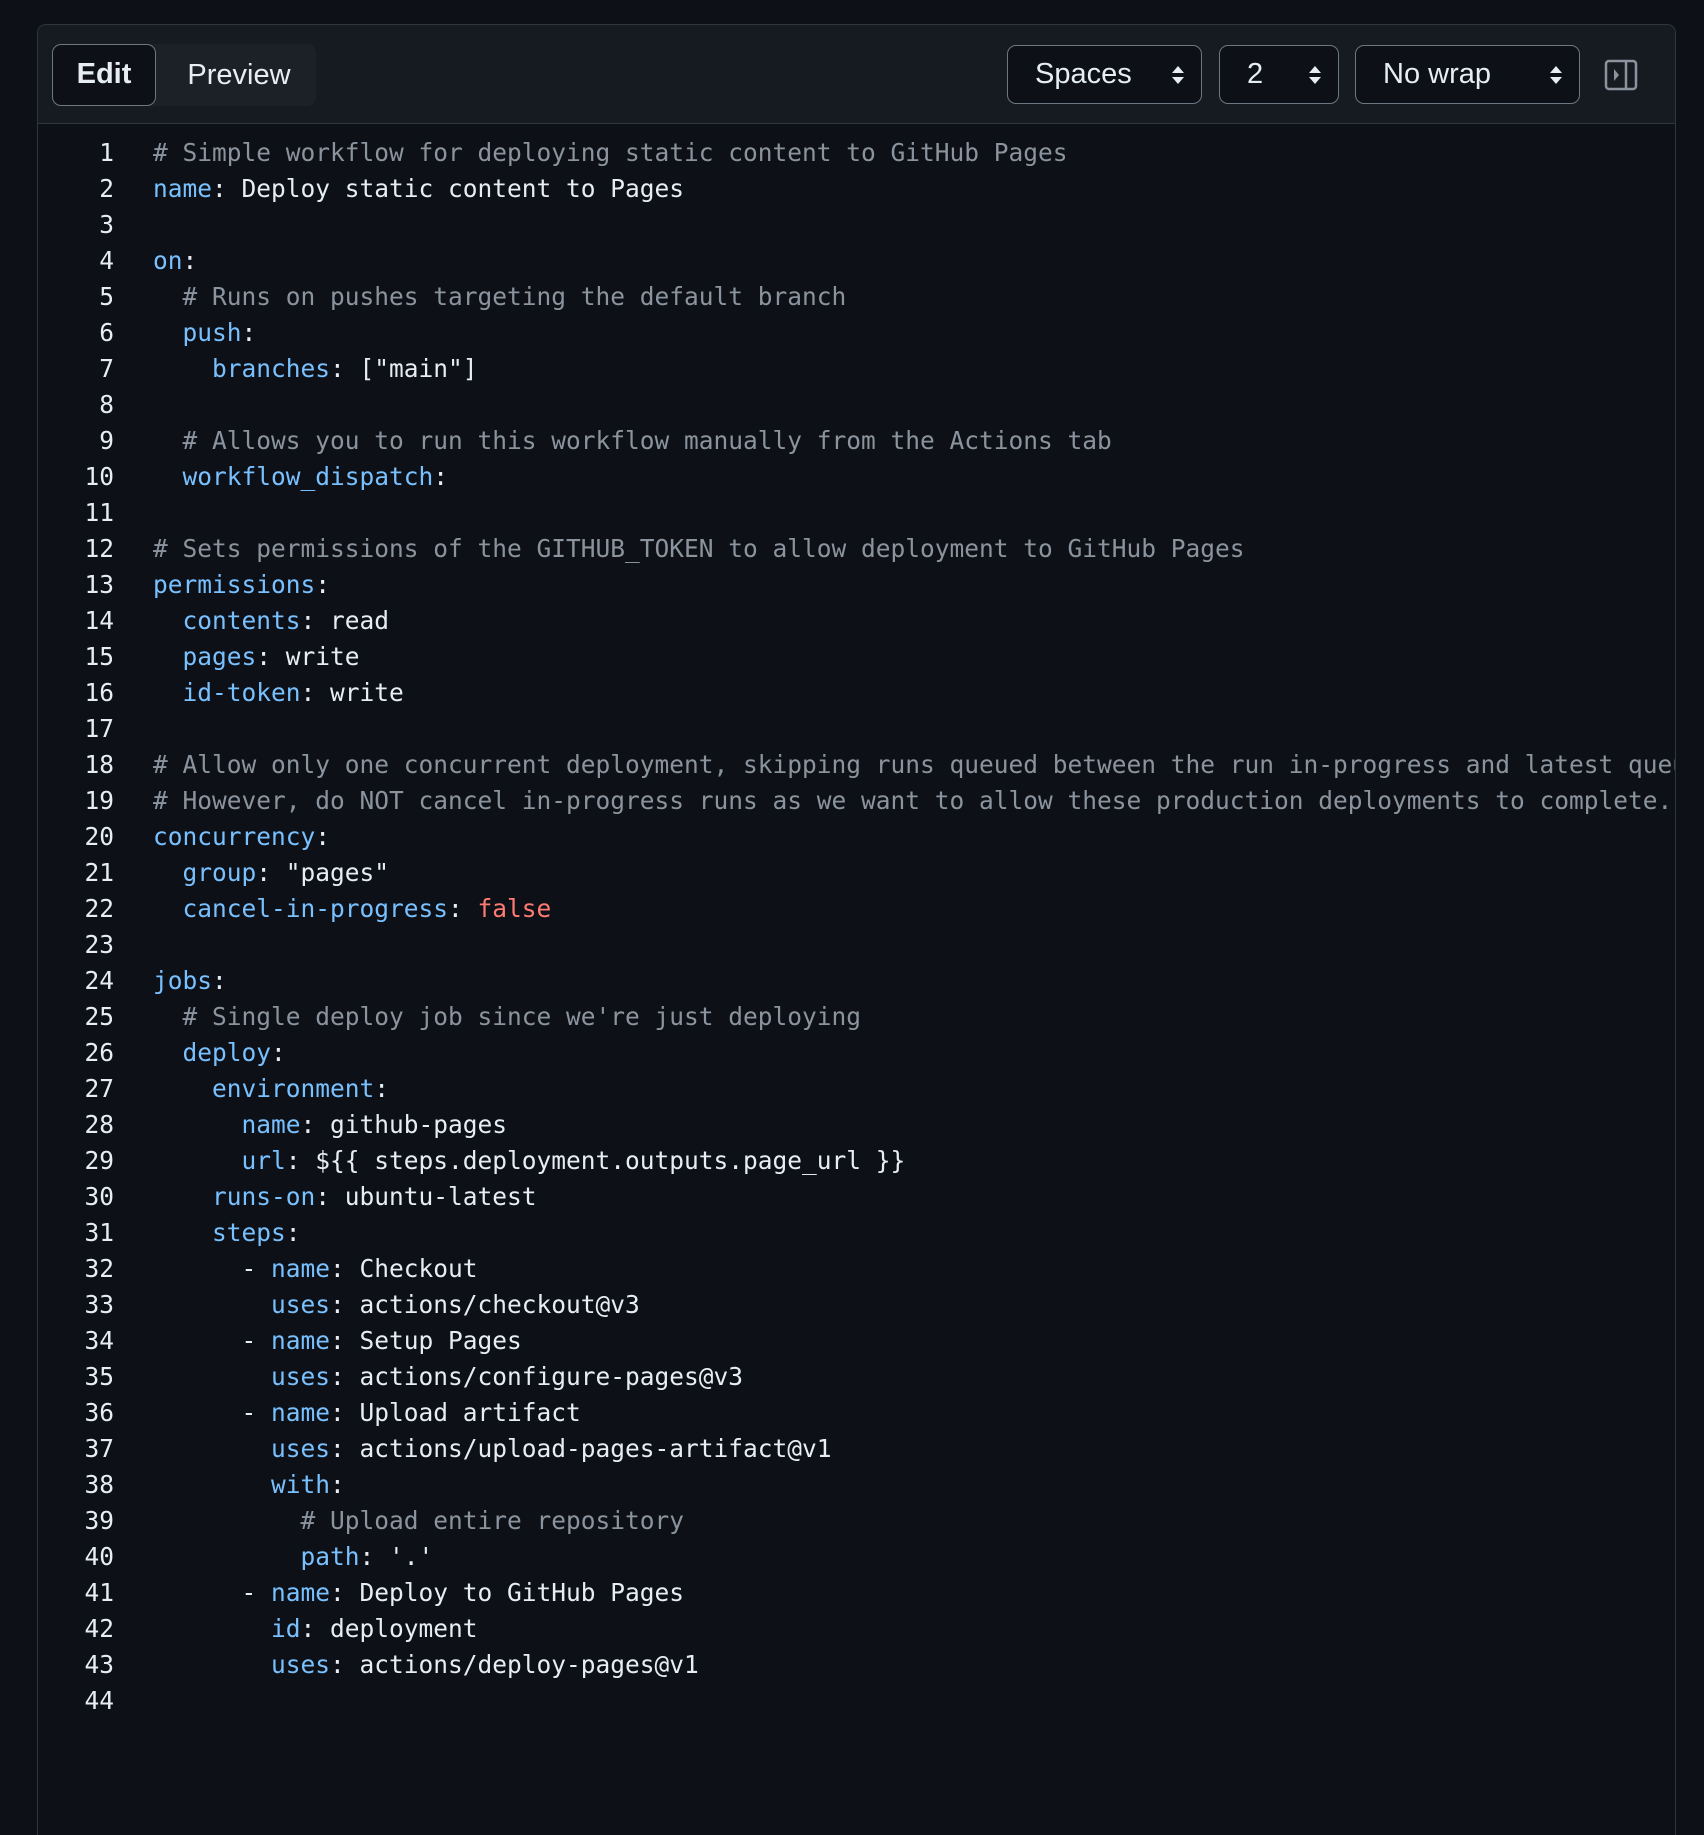 The height and width of the screenshot is (1835, 1704). What do you see at coordinates (1556, 75) in the screenshot?
I see `select-arrows-icon` at bounding box center [1556, 75].